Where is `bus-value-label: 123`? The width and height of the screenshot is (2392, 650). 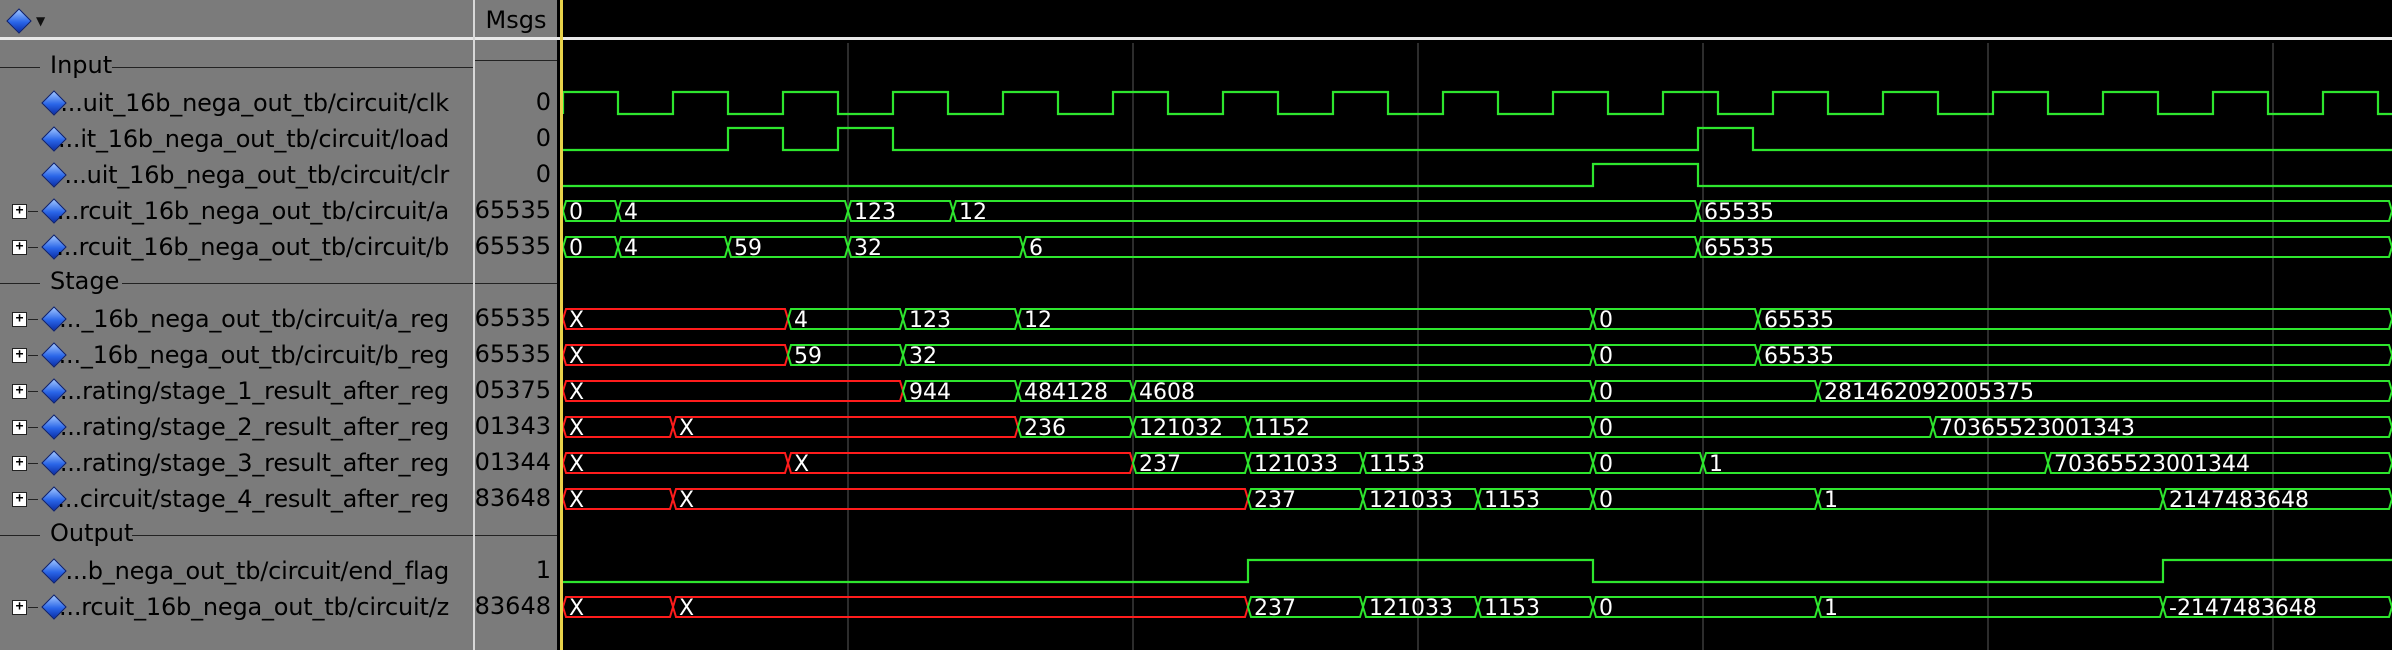
bus-value-label: 123 is located at coordinates (930, 320).